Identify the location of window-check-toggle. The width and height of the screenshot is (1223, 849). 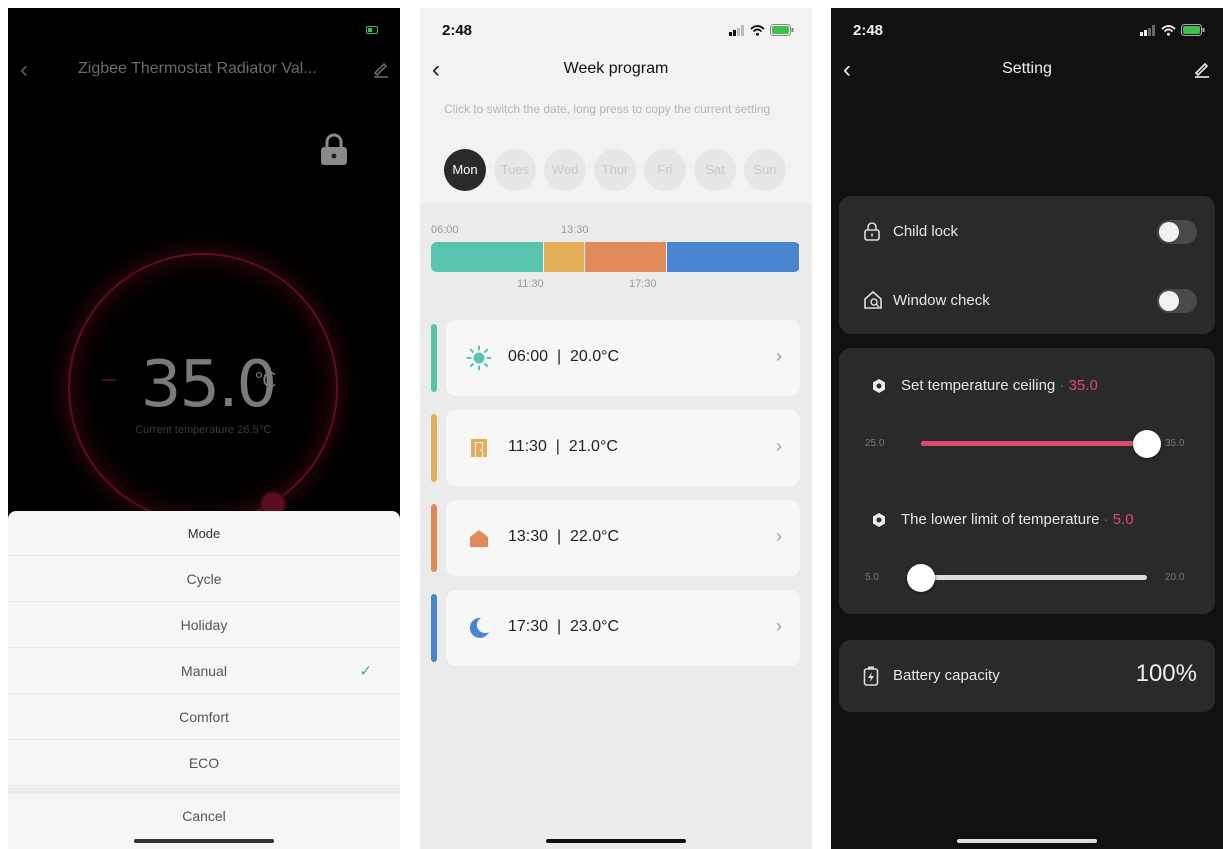
(1177, 301).